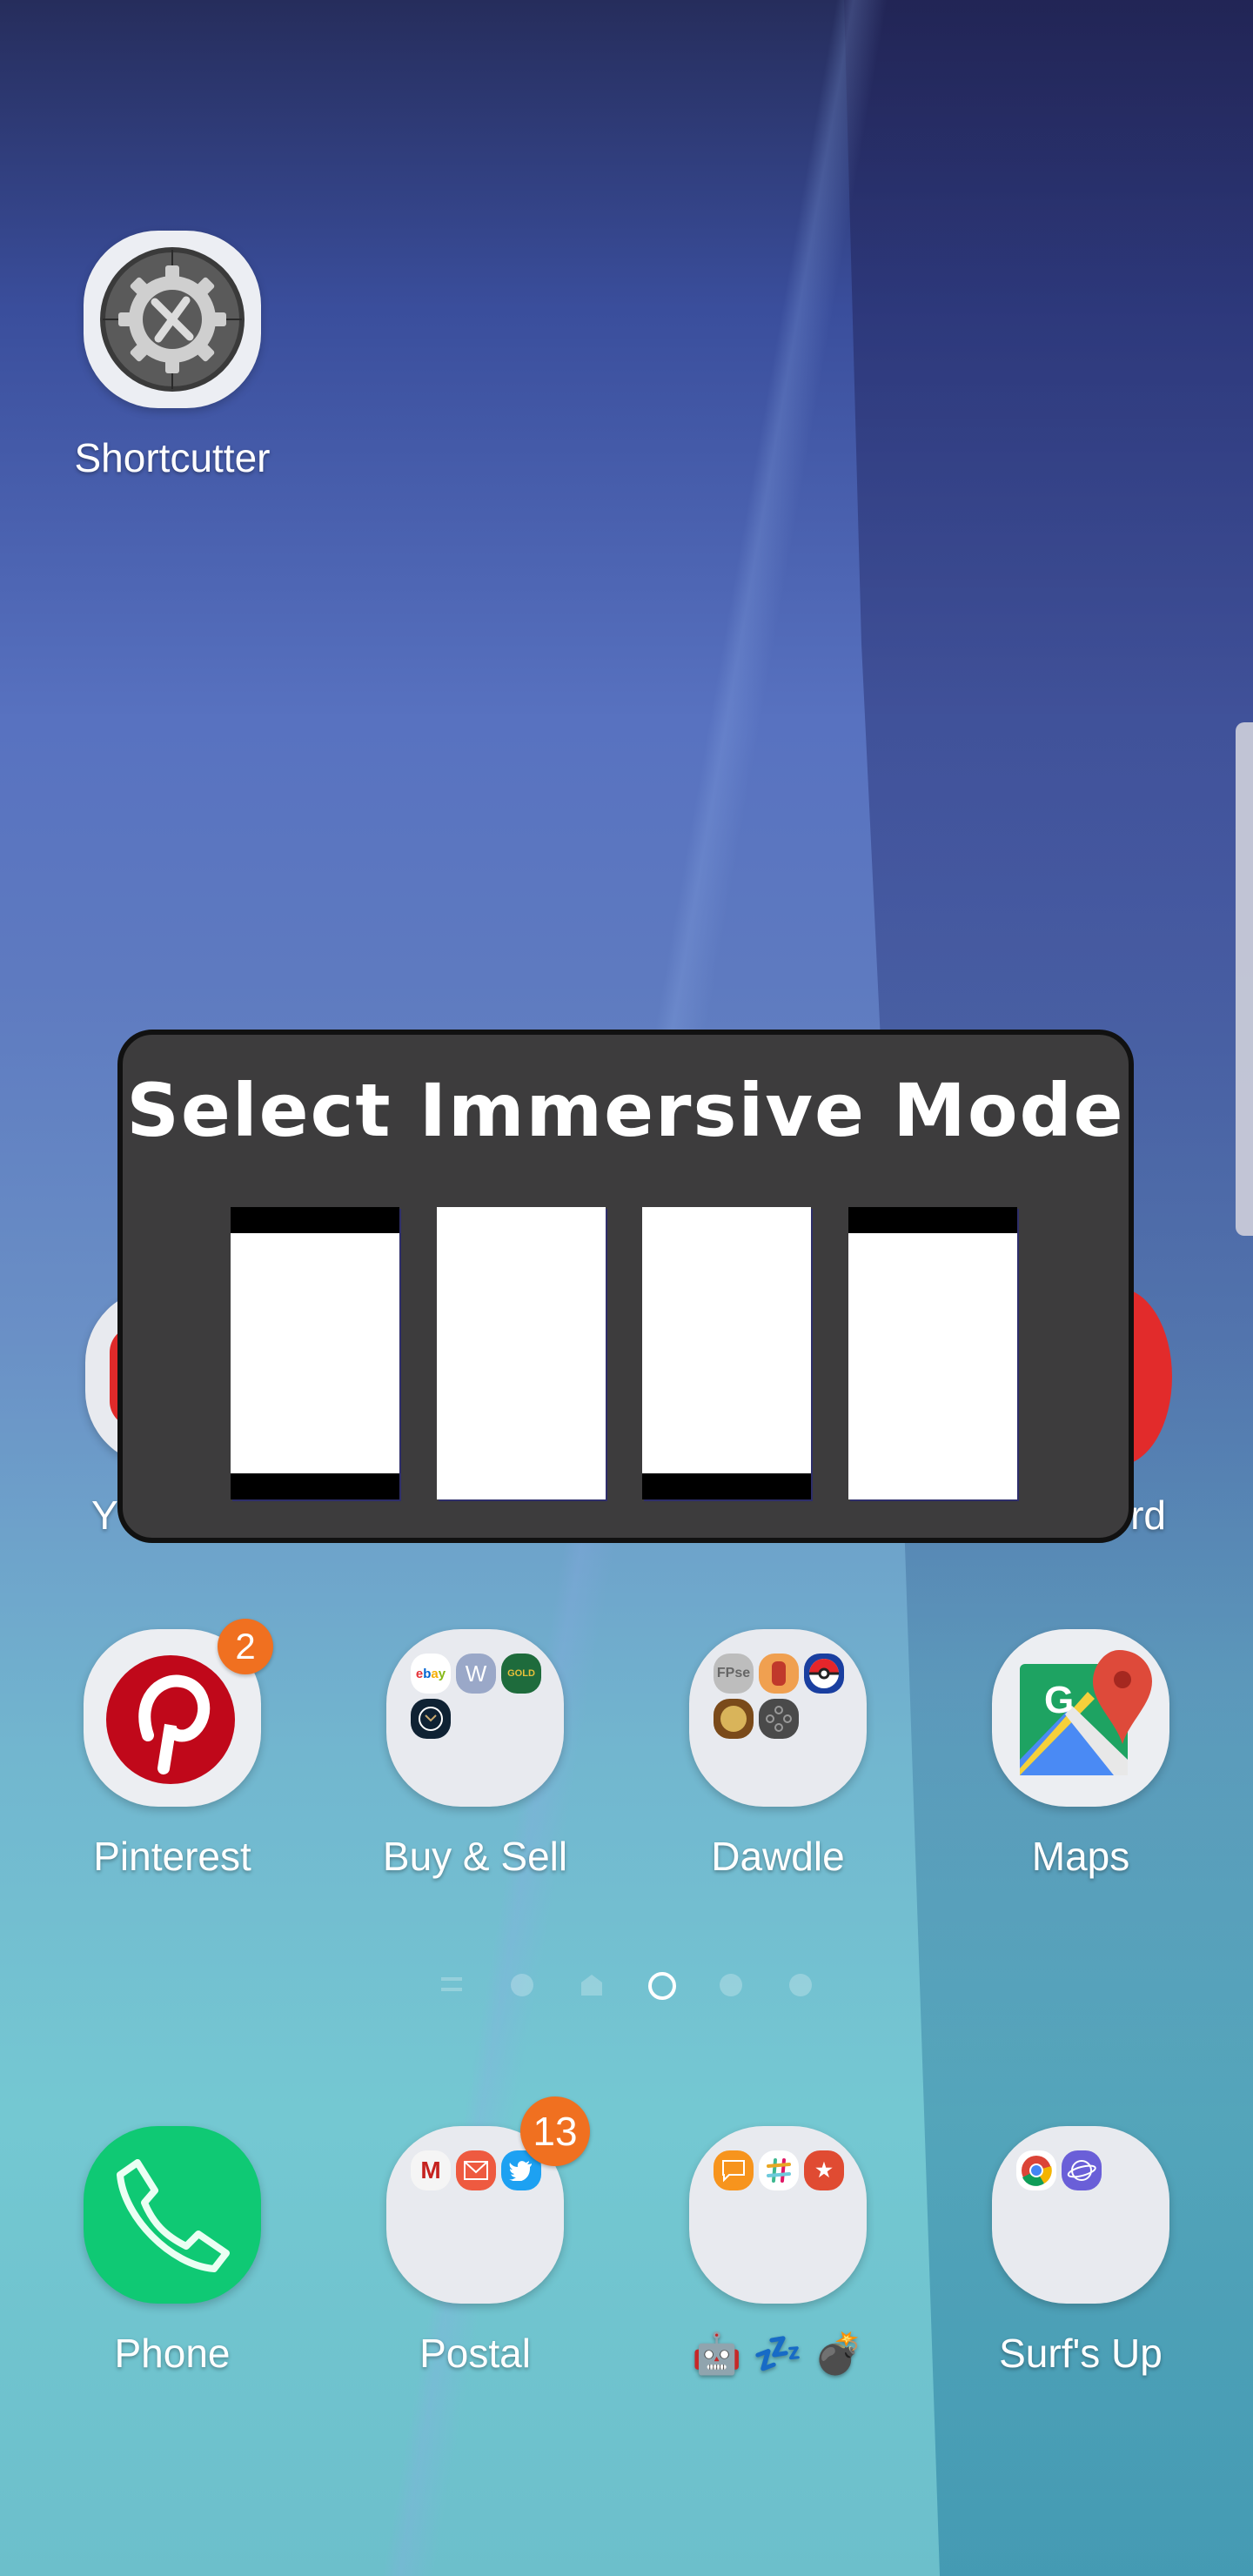 This screenshot has width=1253, height=2576. I want to click on app-phone: Phone, so click(172, 2251).